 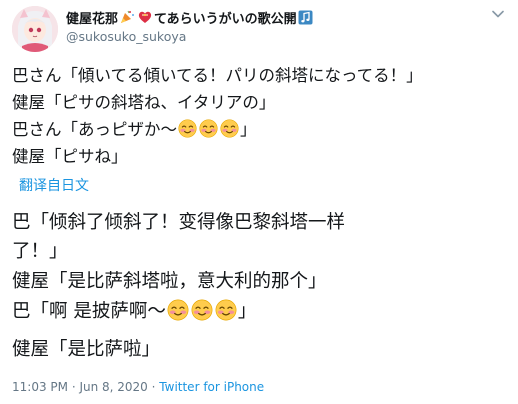 What do you see at coordinates (145, 17) in the screenshot?
I see `heart-ribbon-icon` at bounding box center [145, 17].